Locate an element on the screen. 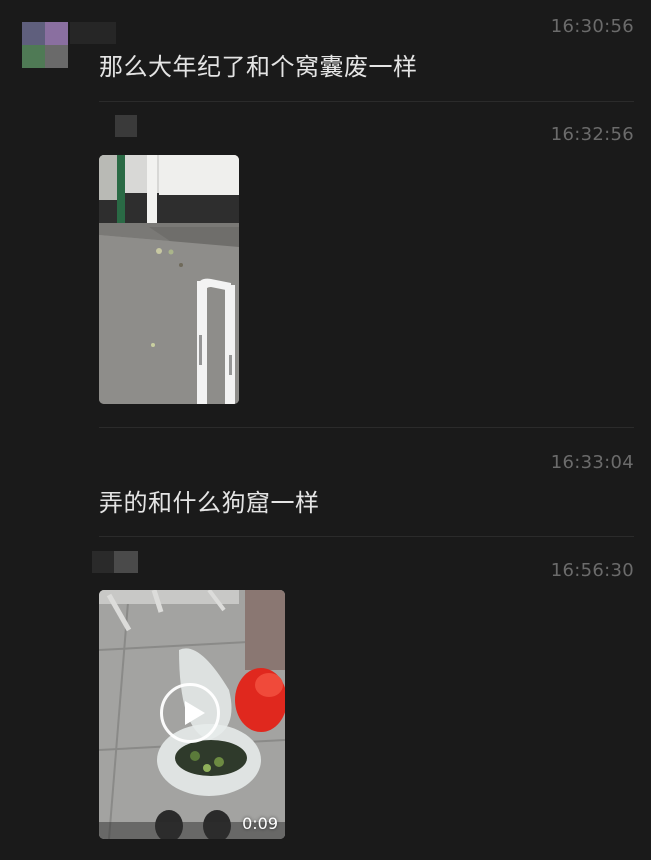 This screenshot has height=860, width=651. message-text: 弄的和什么狗窟一样 is located at coordinates (209, 503).